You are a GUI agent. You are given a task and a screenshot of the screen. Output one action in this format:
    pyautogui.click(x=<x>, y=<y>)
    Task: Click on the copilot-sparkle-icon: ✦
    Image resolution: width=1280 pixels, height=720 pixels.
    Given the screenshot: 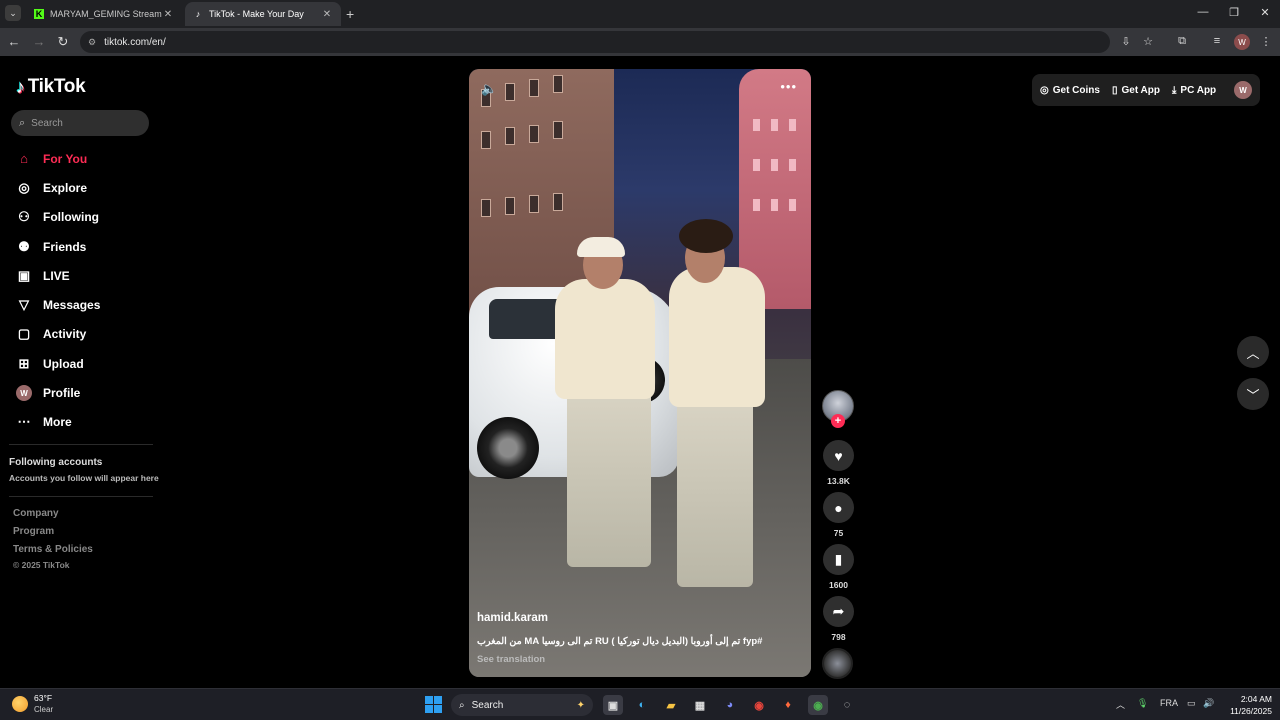 What is the action you would take?
    pyautogui.click(x=580, y=705)
    